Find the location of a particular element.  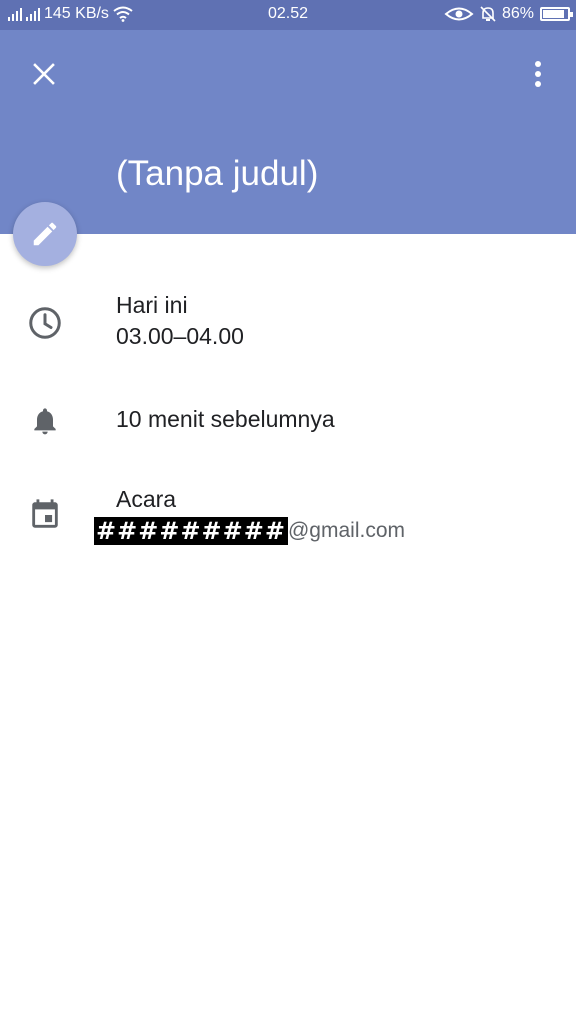

calendar-icon is located at coordinates (45, 515).